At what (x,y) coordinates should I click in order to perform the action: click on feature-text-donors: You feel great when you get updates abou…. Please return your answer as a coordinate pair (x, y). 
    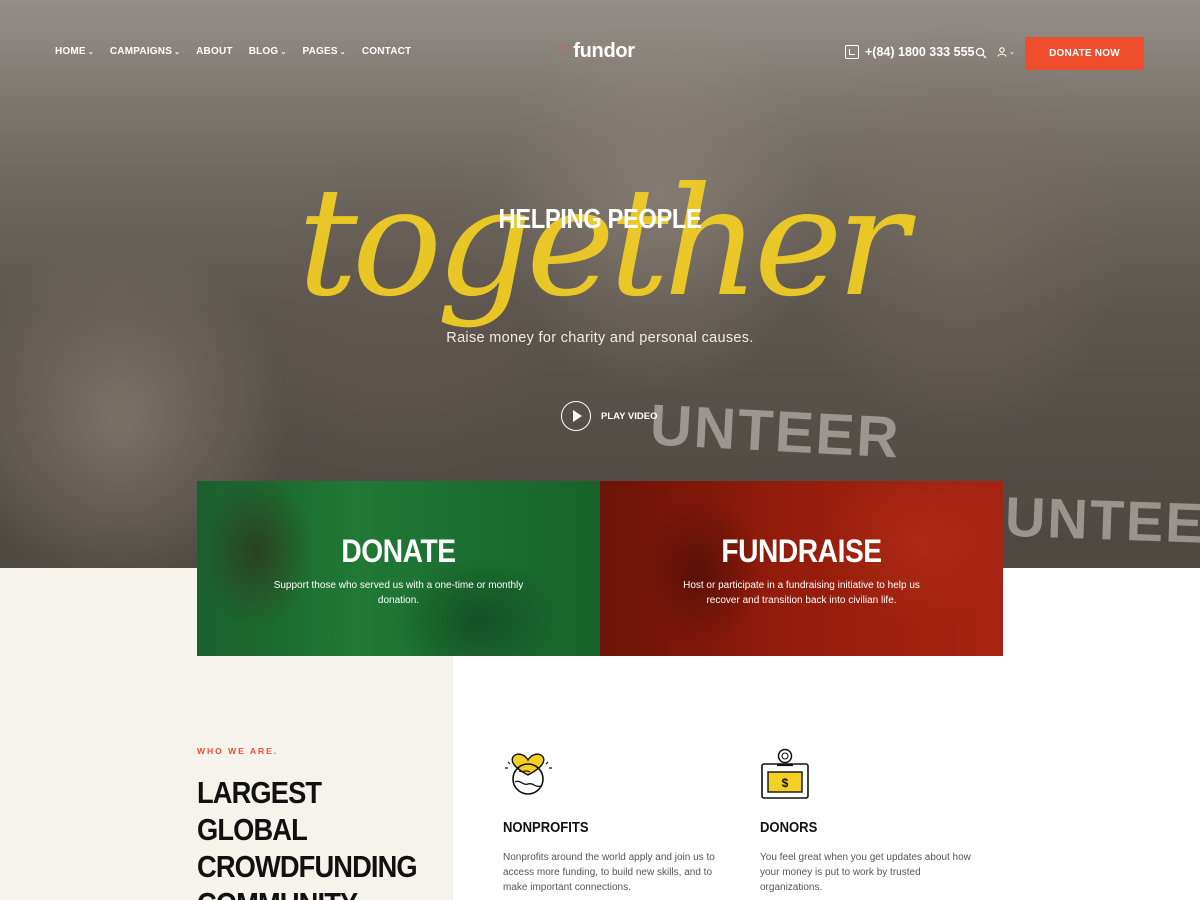
    Looking at the image, I should click on (865, 872).